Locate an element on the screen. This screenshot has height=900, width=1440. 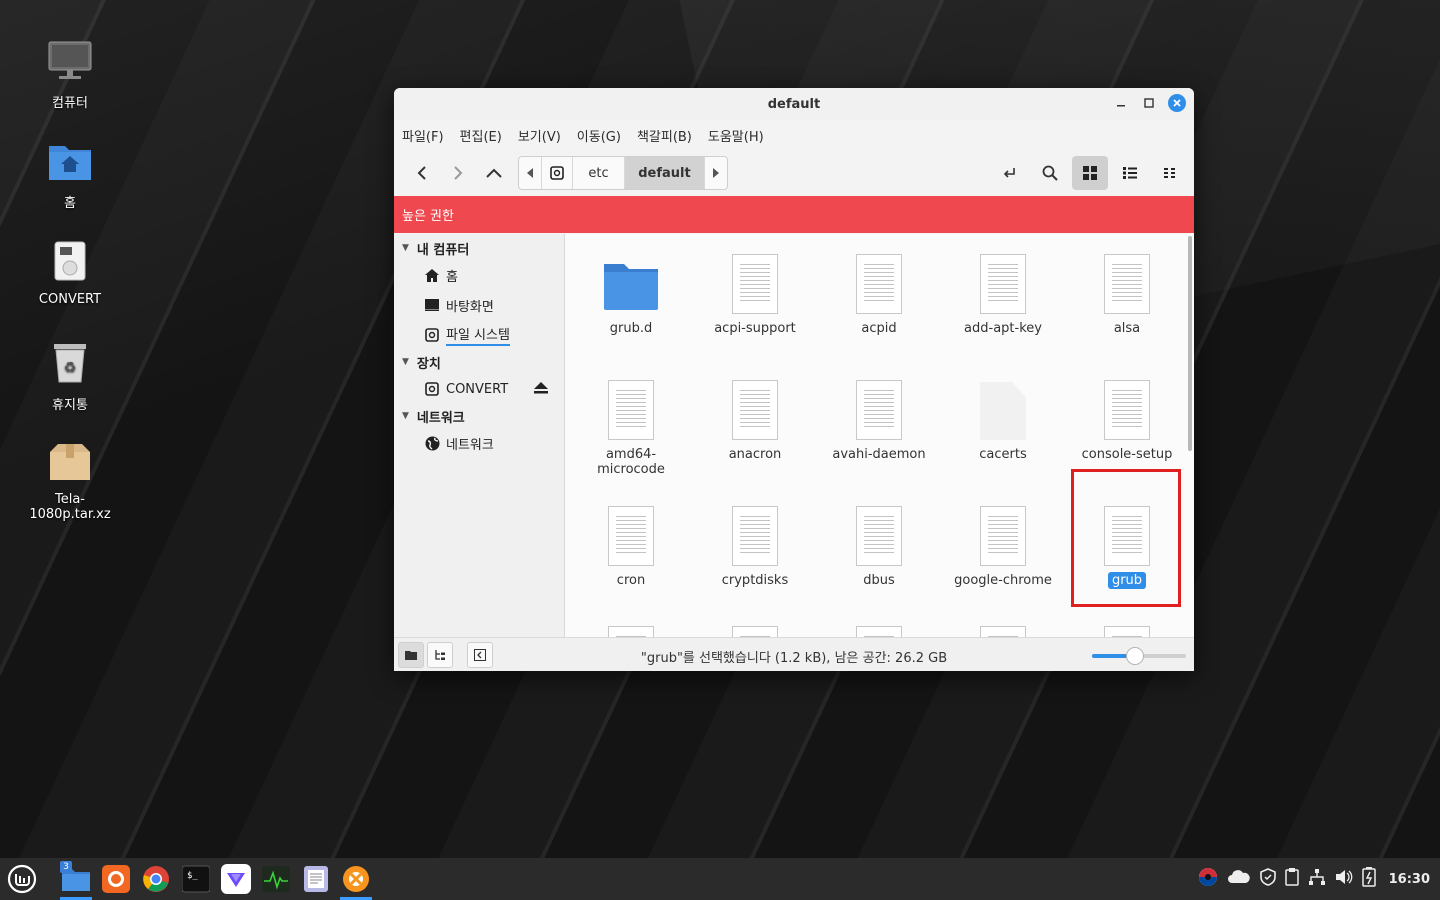
taskbar-files: 3 is located at coordinates (76, 879).